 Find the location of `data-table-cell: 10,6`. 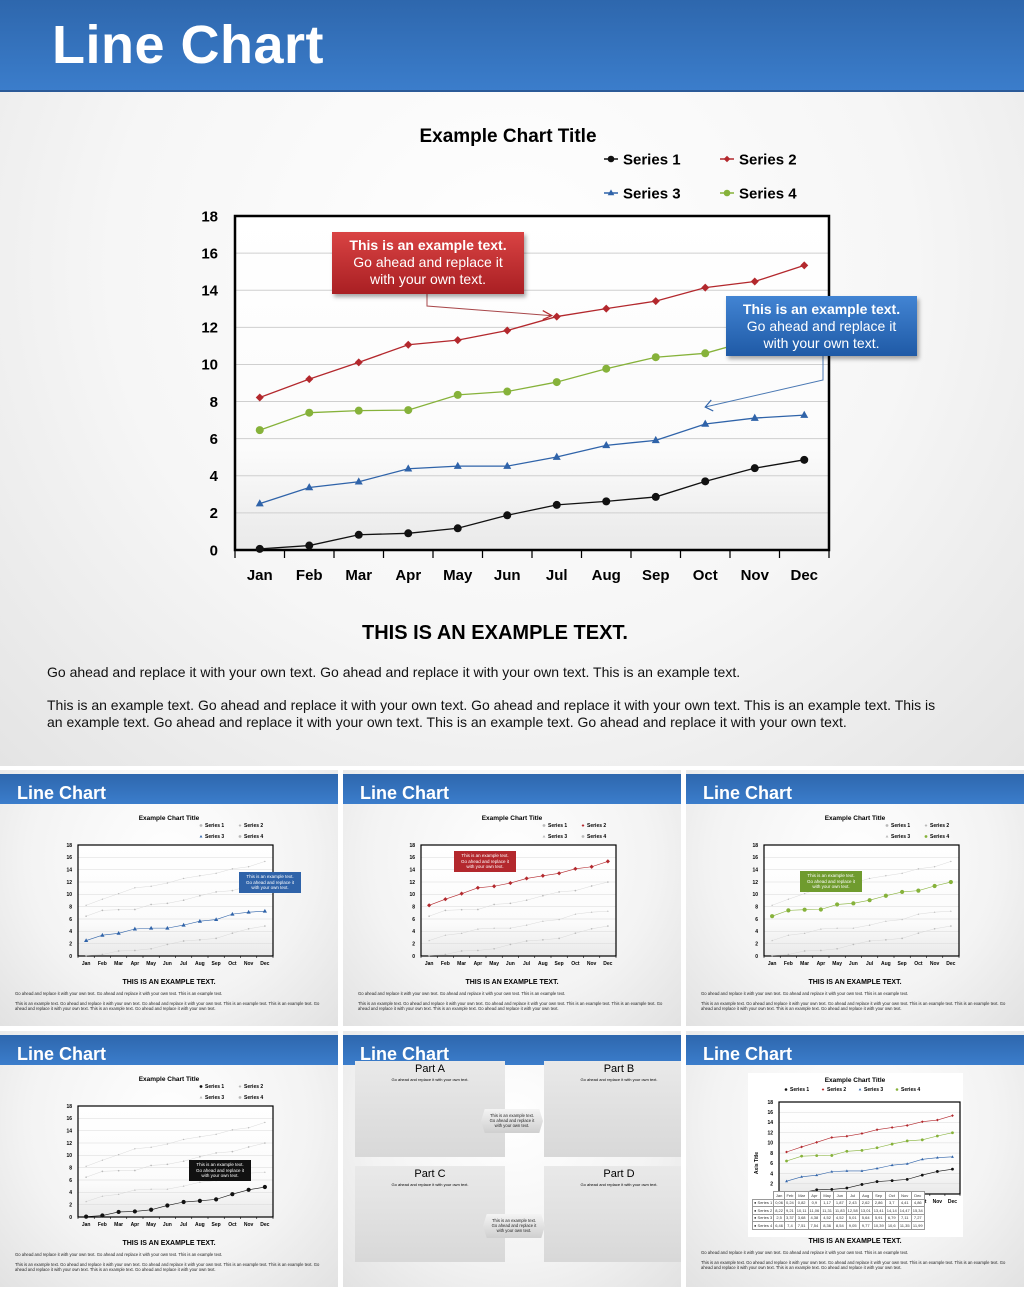

data-table-cell: 10,6 is located at coordinates (891, 1225).